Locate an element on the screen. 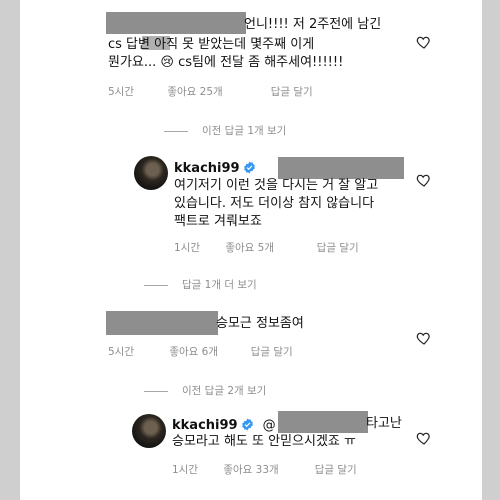 The image size is (500, 500). view-previous-replies-link: 이전 답글 2개 보기 is located at coordinates (205, 390).